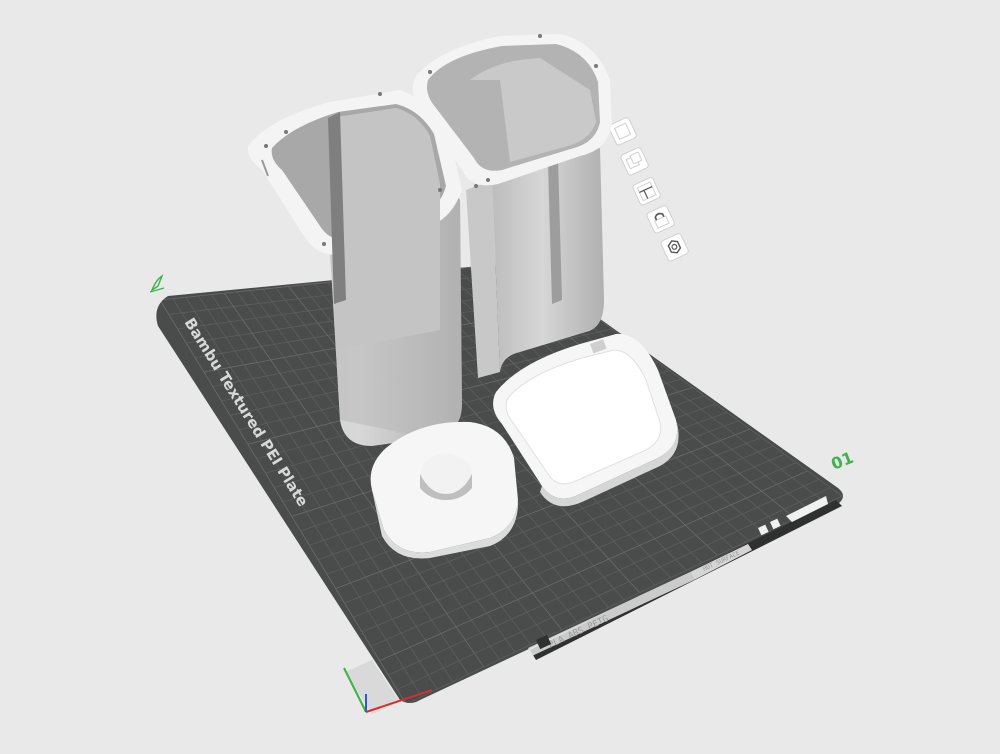 The image size is (1000, 754). Describe the element at coordinates (842, 461) in the screenshot. I see `plate-number: 01` at that location.